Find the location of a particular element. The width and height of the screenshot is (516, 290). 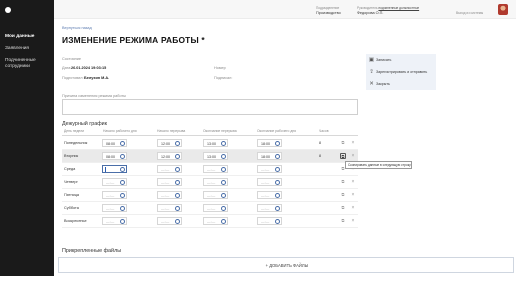

breadcrumb: Вернуться назад is located at coordinates (77, 28).